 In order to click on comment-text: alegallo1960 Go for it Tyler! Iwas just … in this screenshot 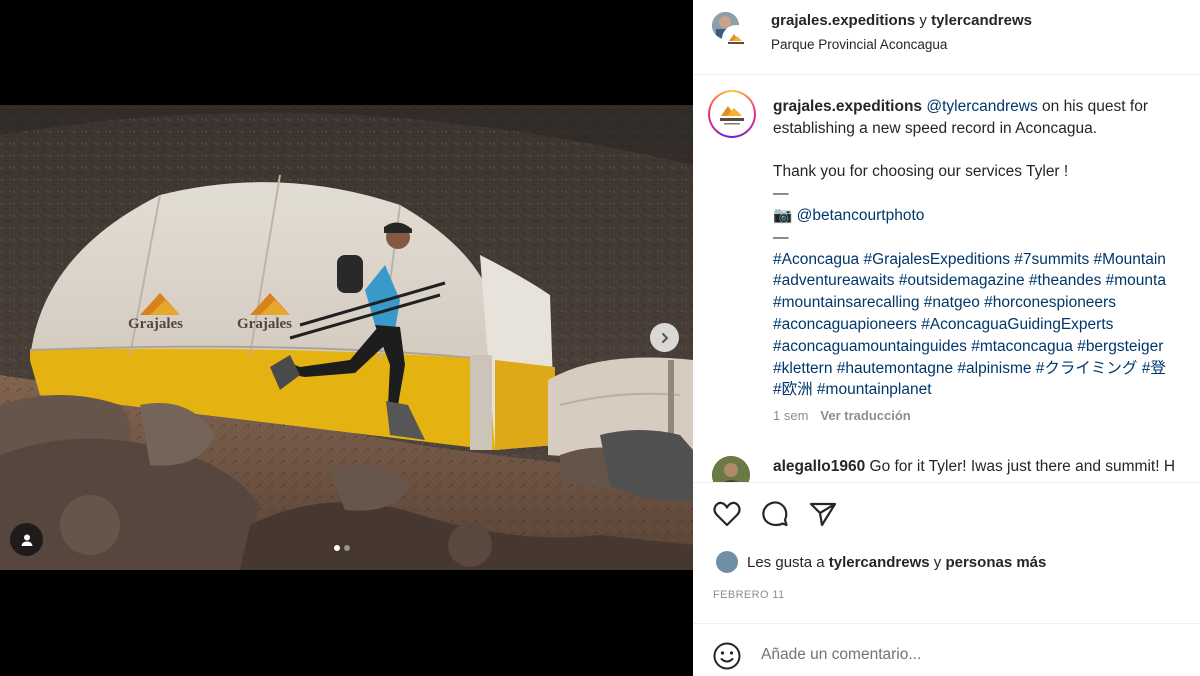, I will do `click(974, 467)`.